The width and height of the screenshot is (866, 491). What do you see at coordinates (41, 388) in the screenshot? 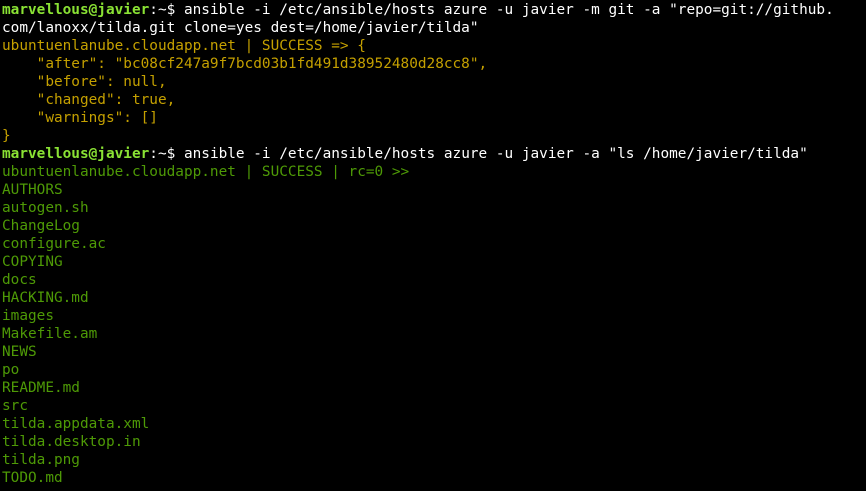
I see `file-list-item: README.md` at bounding box center [41, 388].